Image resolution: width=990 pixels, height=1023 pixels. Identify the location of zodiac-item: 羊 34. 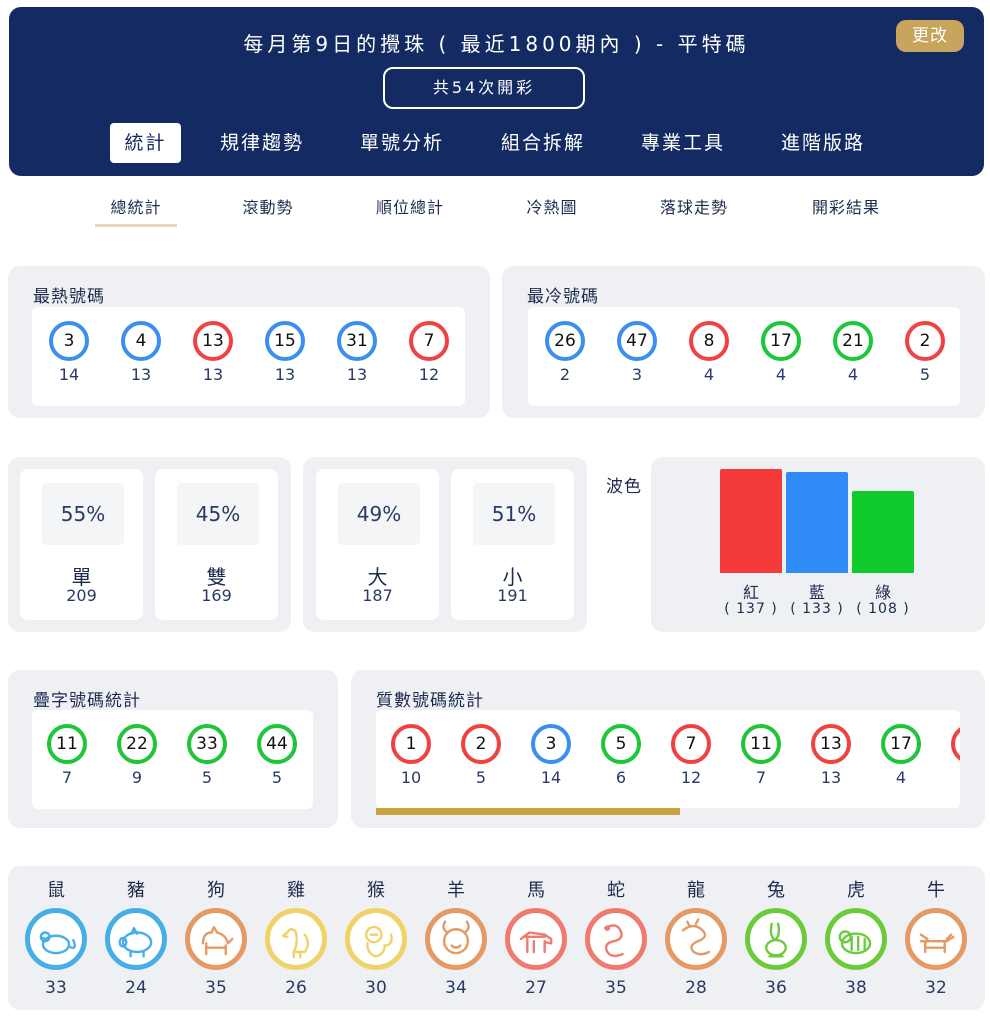
(456, 938).